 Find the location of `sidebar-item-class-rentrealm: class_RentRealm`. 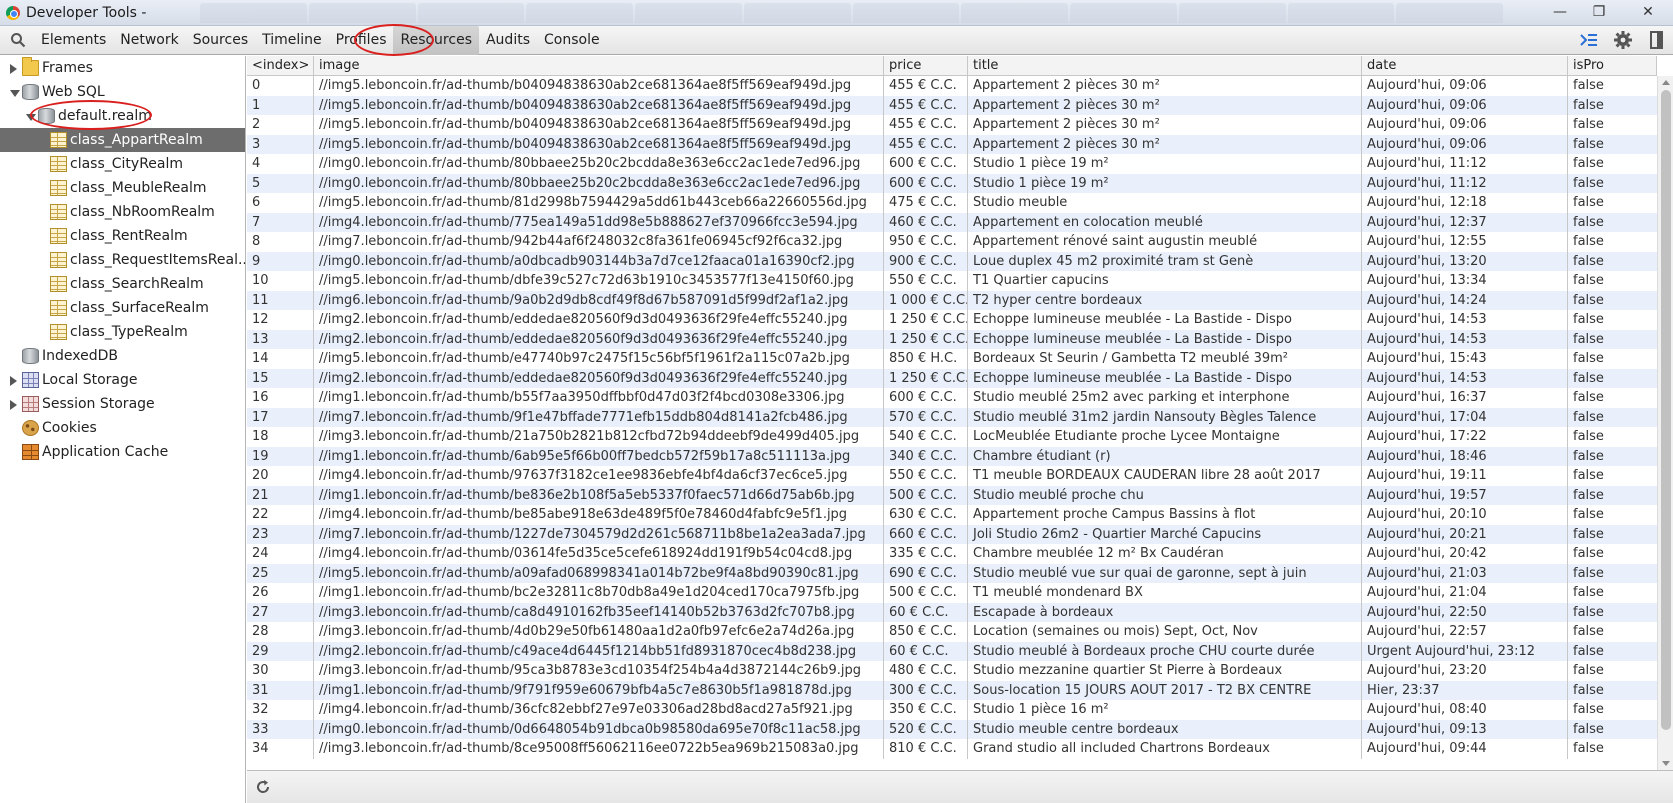

sidebar-item-class-rentrealm: class_RentRealm is located at coordinates (122, 236).